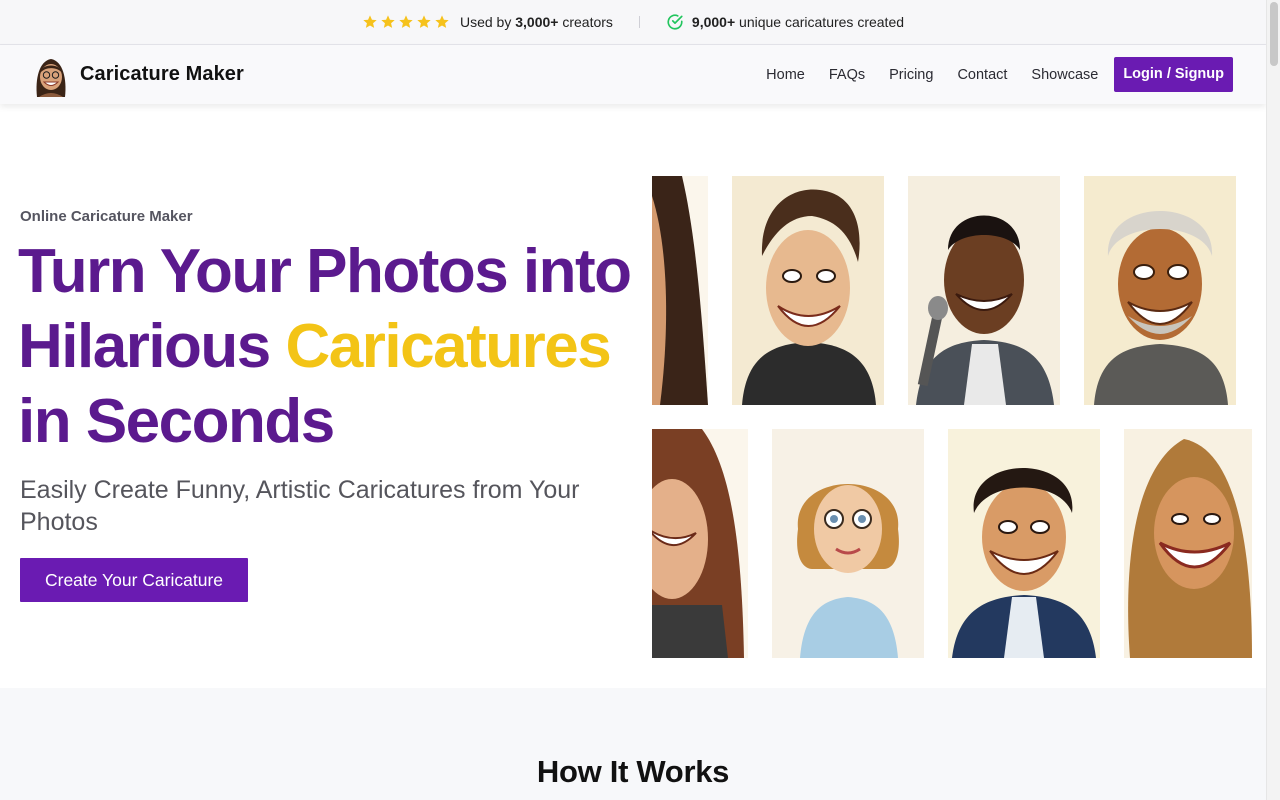 This screenshot has width=1280, height=800. Describe the element at coordinates (51, 74) in the screenshot. I see `brand-logo` at that location.